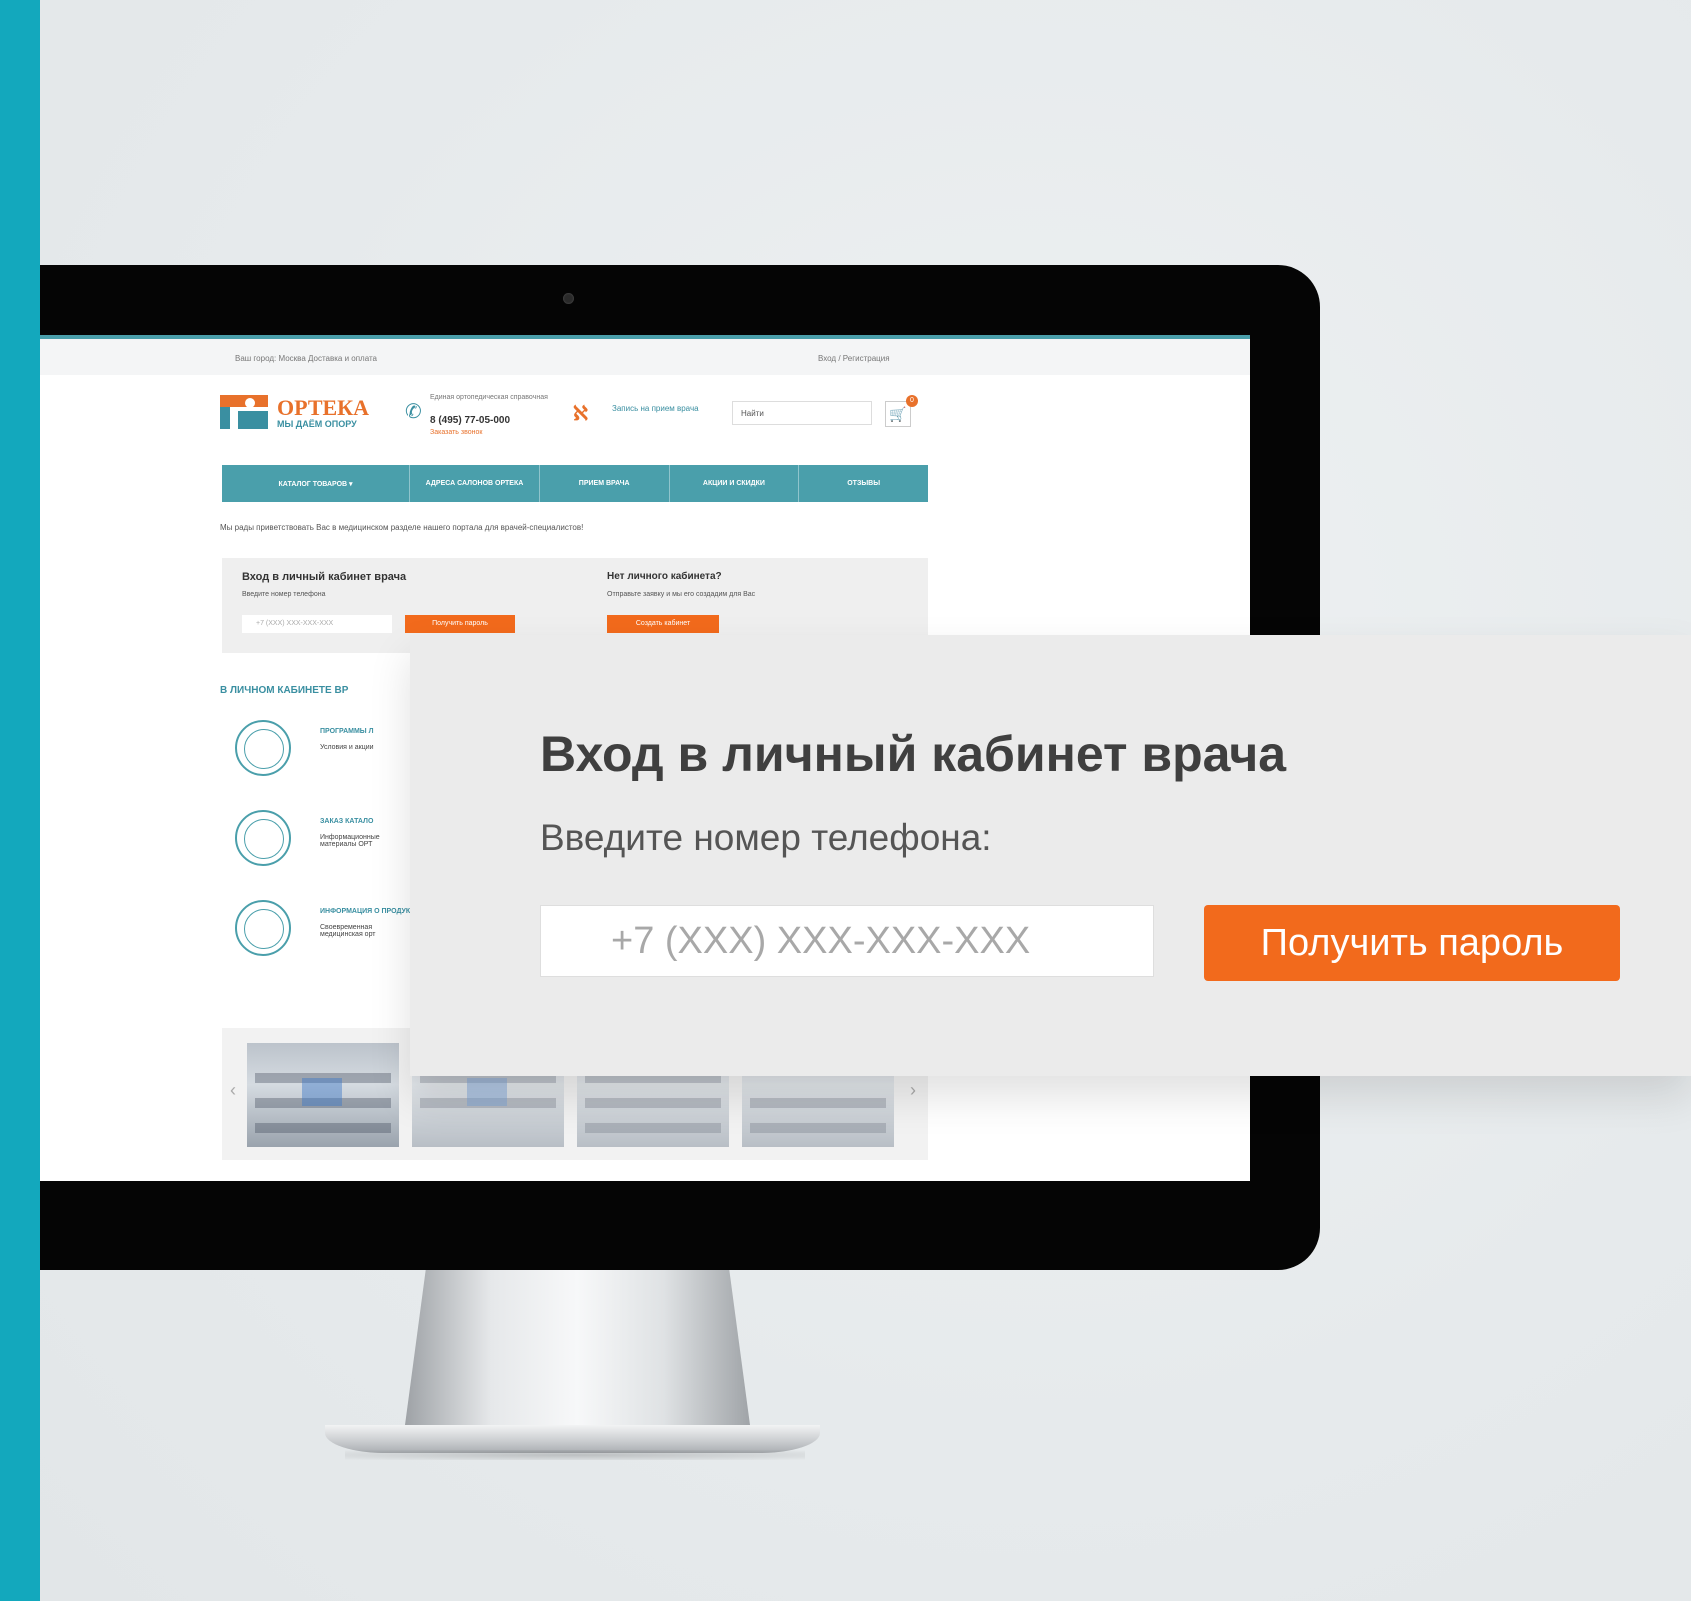  I want to click on feature-title: ЗАКАЗ КАТАЛО, so click(347, 821).